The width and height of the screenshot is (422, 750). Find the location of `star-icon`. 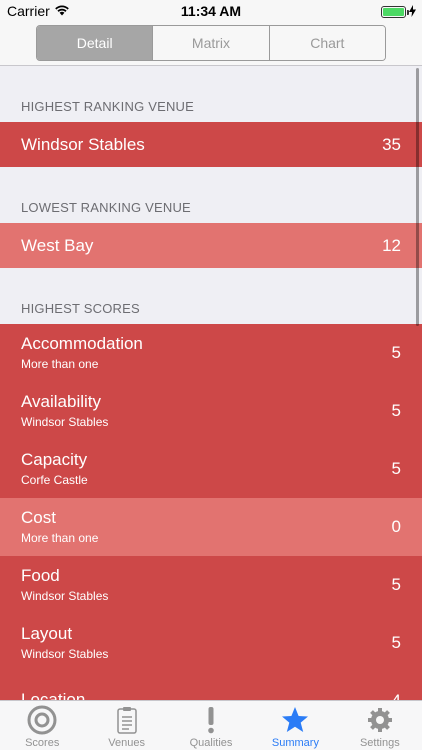

star-icon is located at coordinates (295, 720).